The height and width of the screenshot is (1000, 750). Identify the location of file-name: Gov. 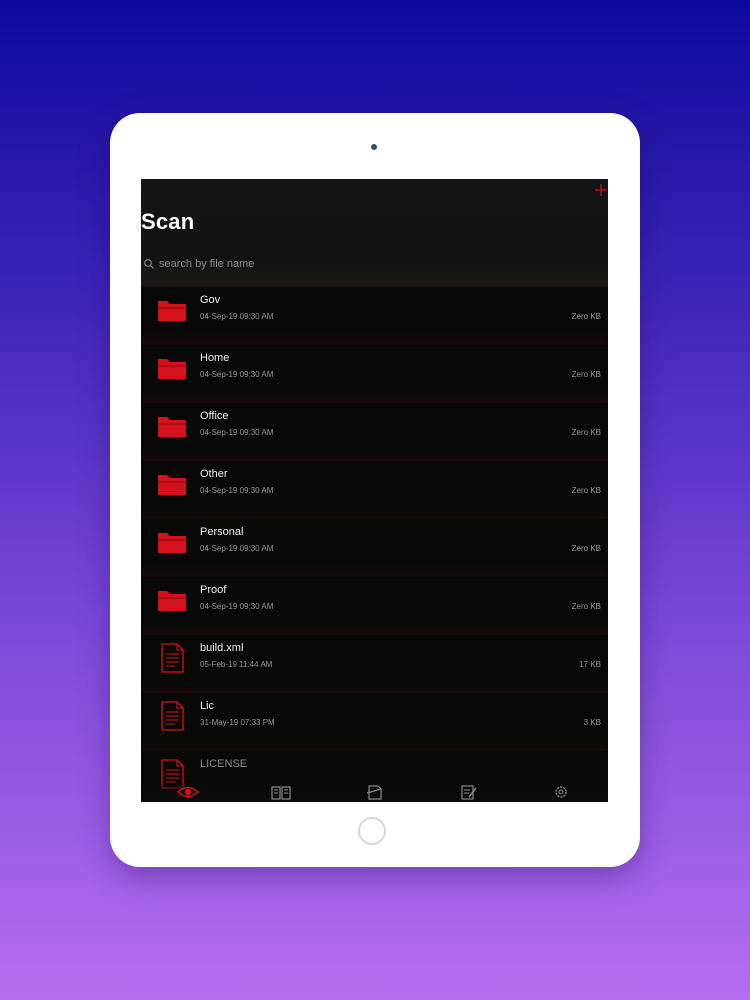
(210, 300).